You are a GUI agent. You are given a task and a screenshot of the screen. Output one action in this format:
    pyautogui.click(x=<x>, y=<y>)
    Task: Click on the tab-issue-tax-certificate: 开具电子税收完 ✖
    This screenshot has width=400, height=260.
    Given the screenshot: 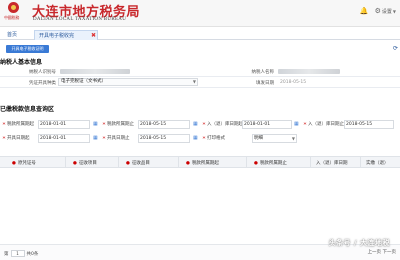 What is the action you would take?
    pyautogui.click(x=66, y=35)
    